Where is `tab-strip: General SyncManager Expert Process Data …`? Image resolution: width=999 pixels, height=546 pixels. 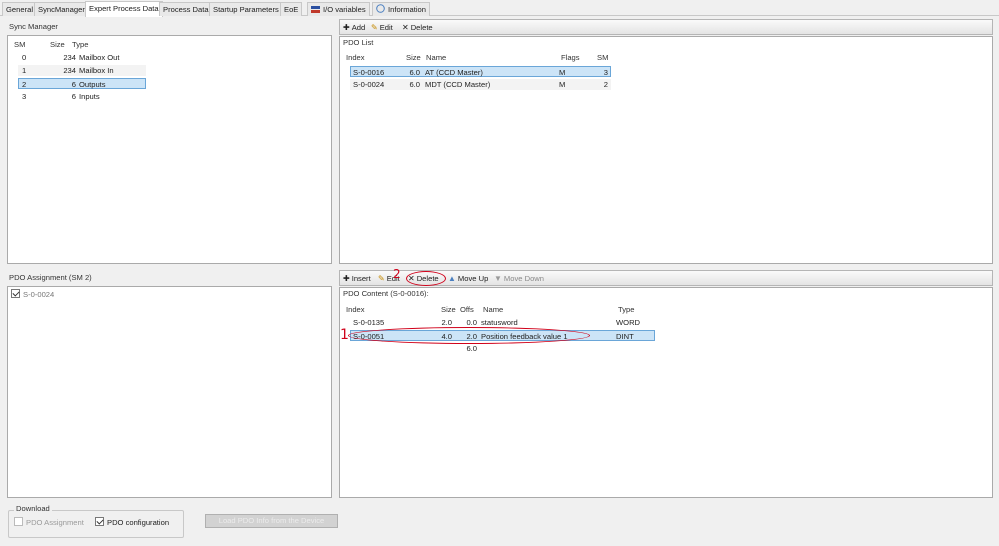
tab-strip: General SyncManager Expert Process Data … is located at coordinates (499, 8).